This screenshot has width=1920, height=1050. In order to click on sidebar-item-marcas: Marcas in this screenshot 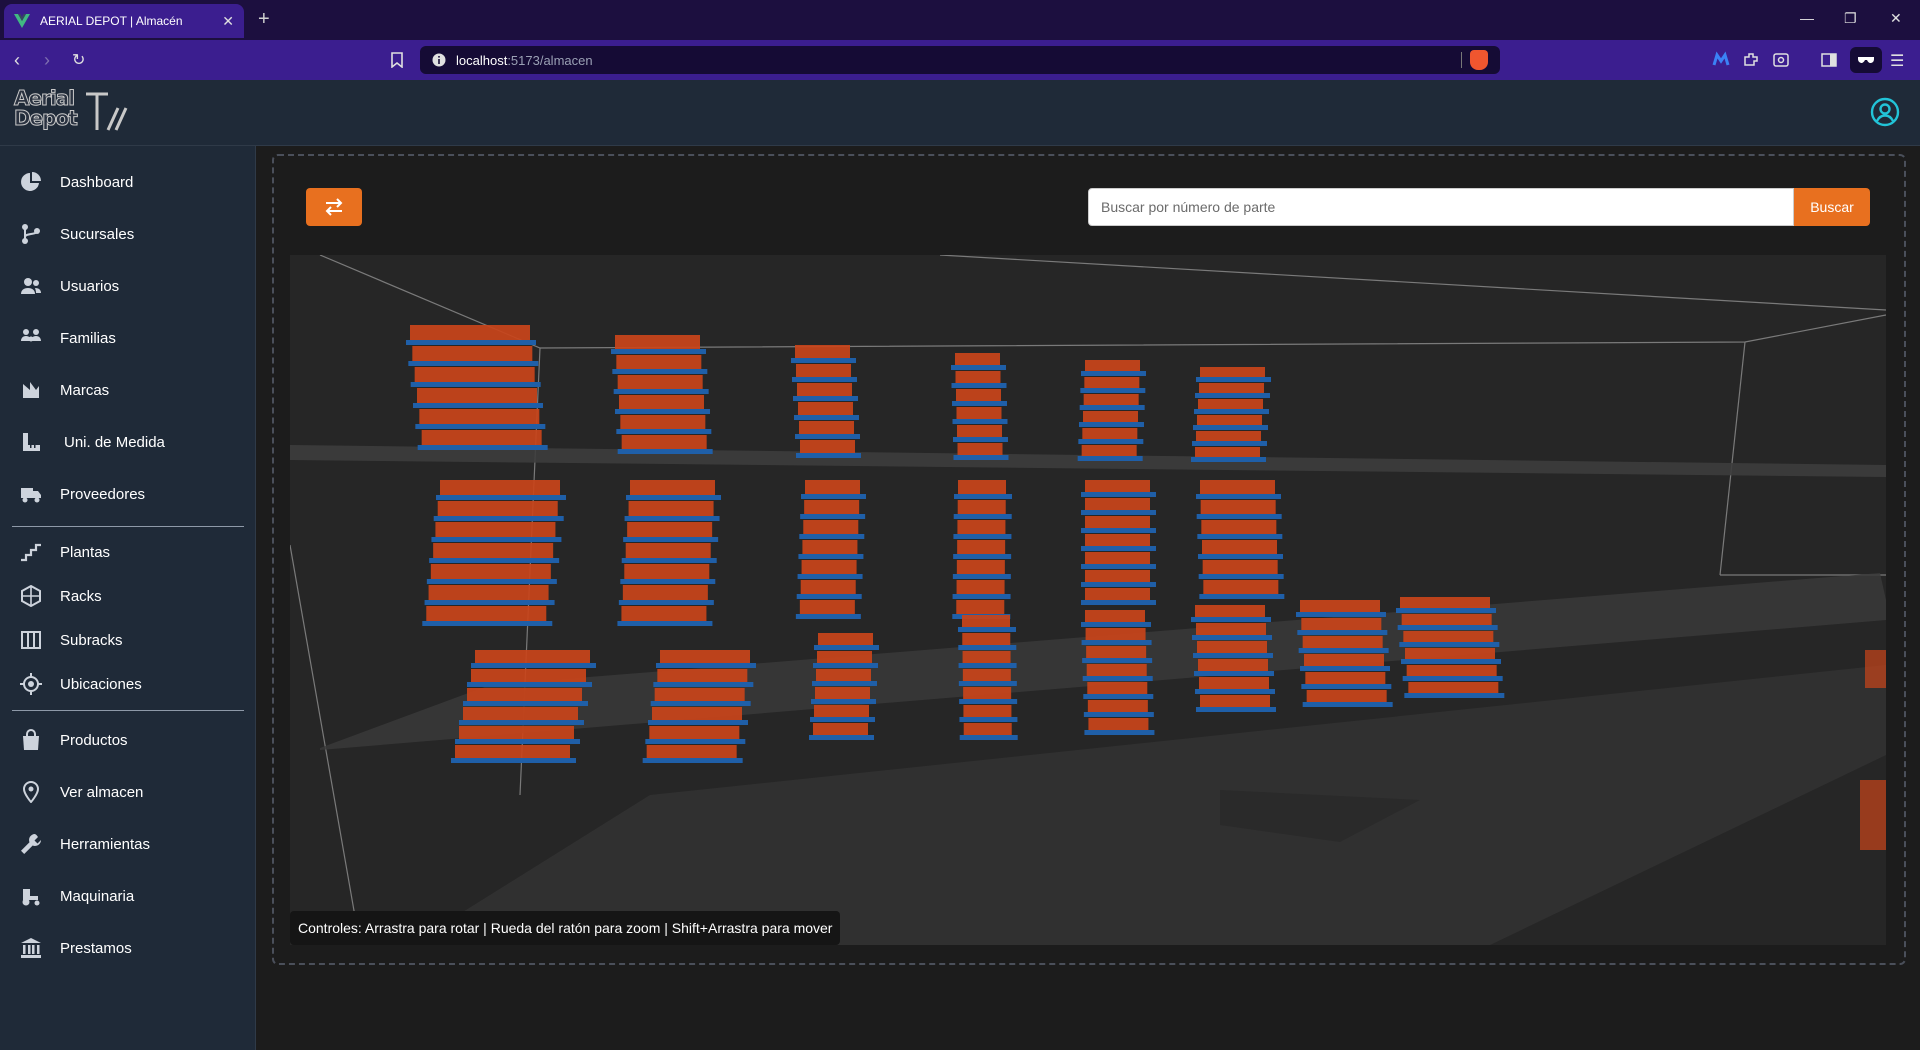, I will do `click(128, 390)`.